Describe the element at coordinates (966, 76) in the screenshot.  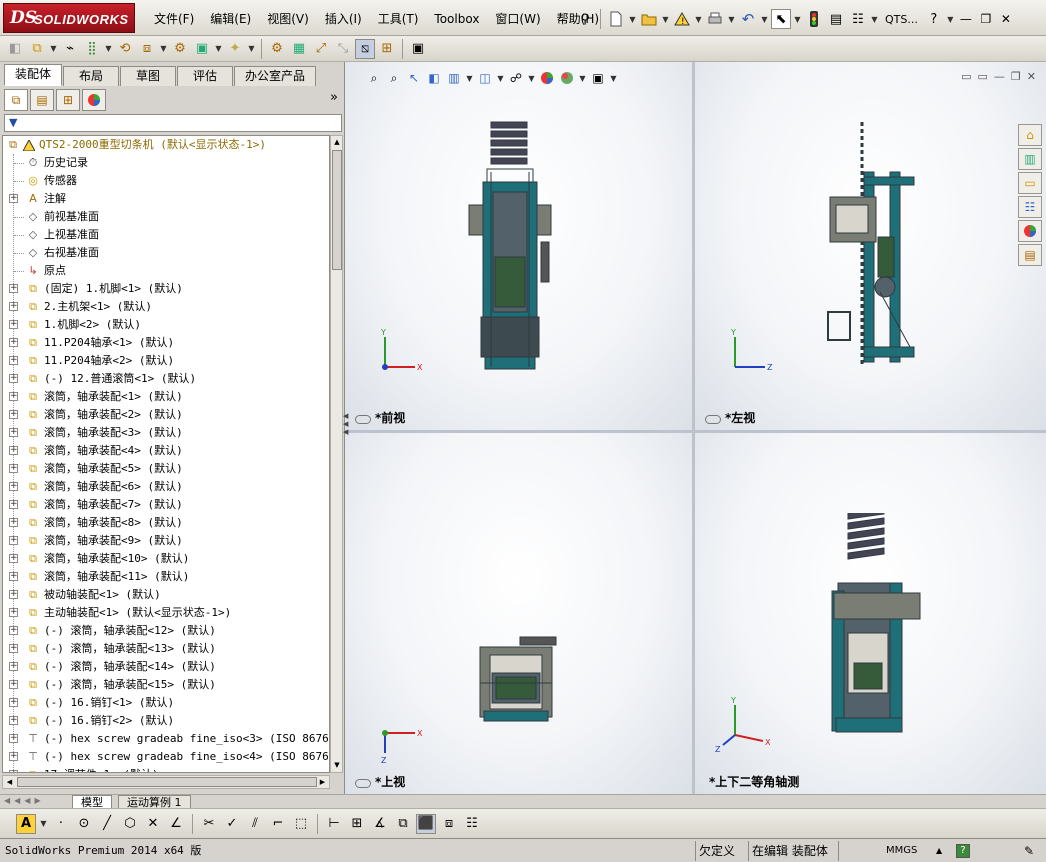
I see `viewport-tile-icon: ▭` at that location.